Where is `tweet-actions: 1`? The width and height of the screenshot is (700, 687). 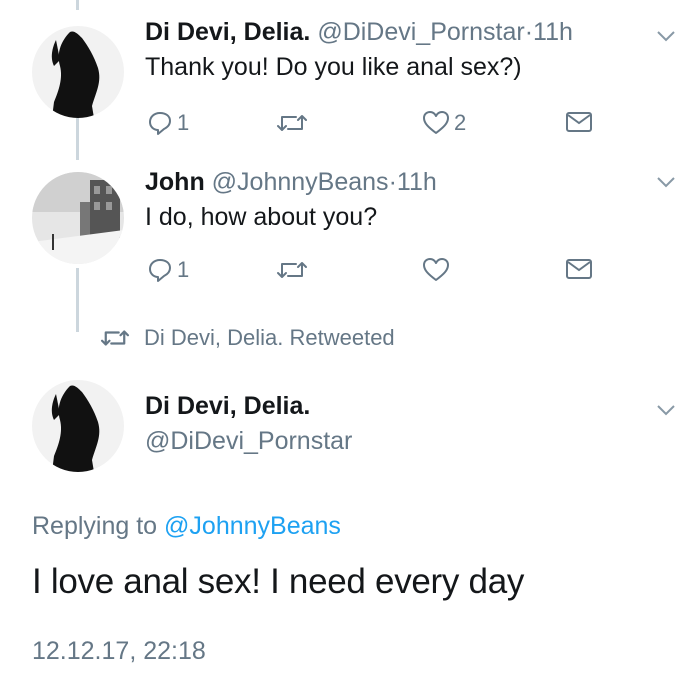 tweet-actions: 1 is located at coordinates (370, 272).